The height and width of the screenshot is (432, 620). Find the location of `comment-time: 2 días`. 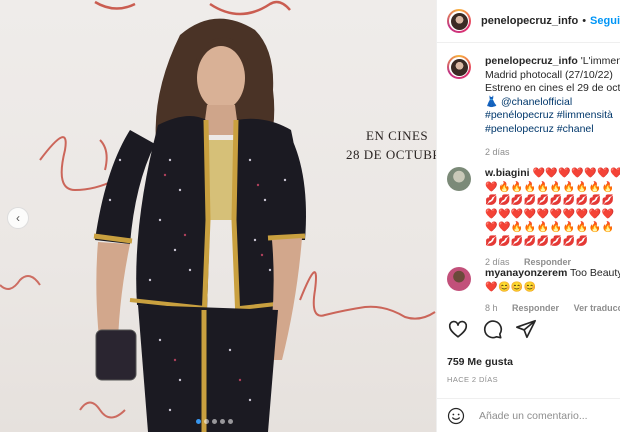

comment-time: 2 días is located at coordinates (497, 262).